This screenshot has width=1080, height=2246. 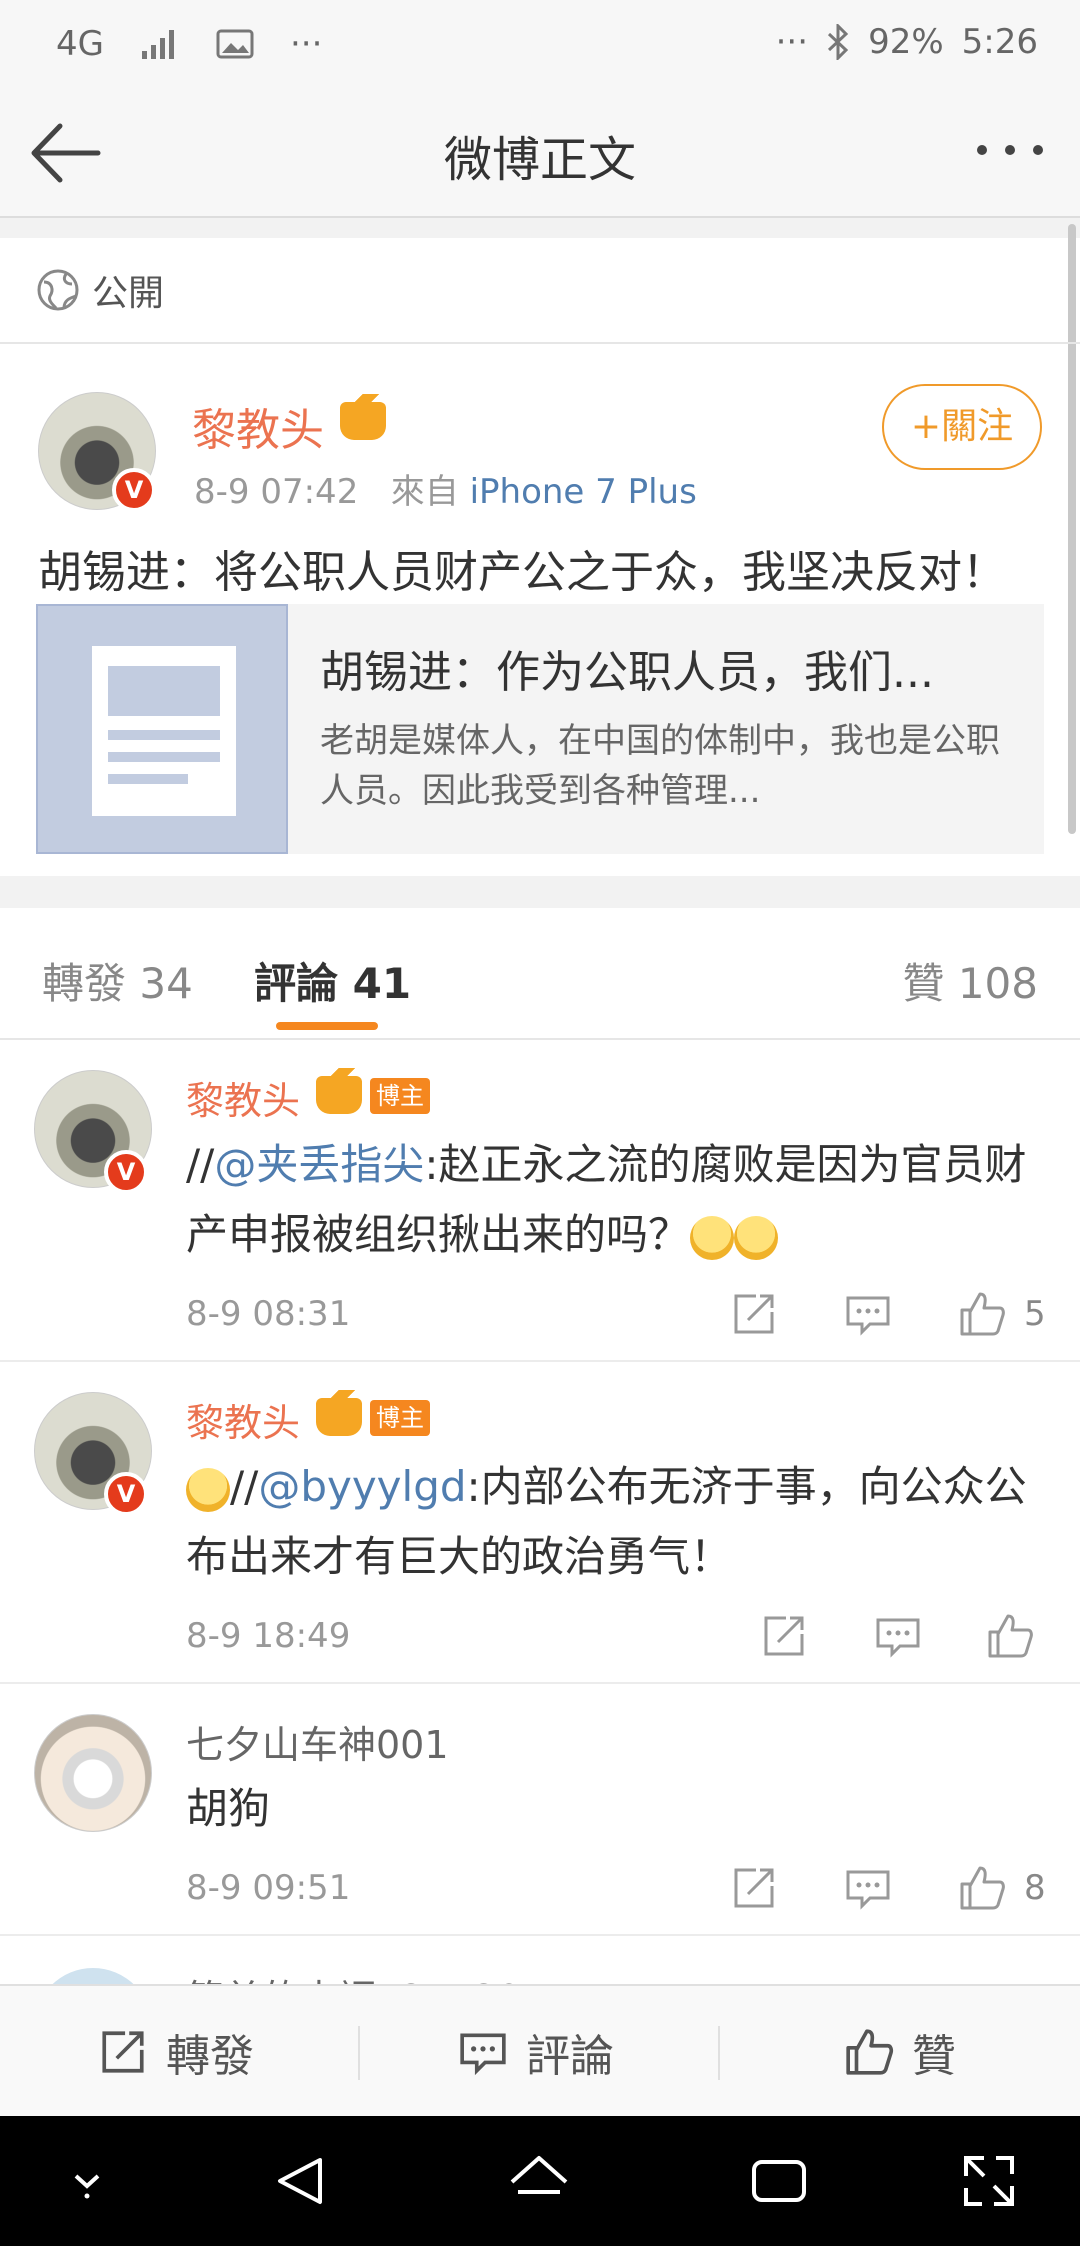 What do you see at coordinates (123, 2052) in the screenshot?
I see `repost-icon` at bounding box center [123, 2052].